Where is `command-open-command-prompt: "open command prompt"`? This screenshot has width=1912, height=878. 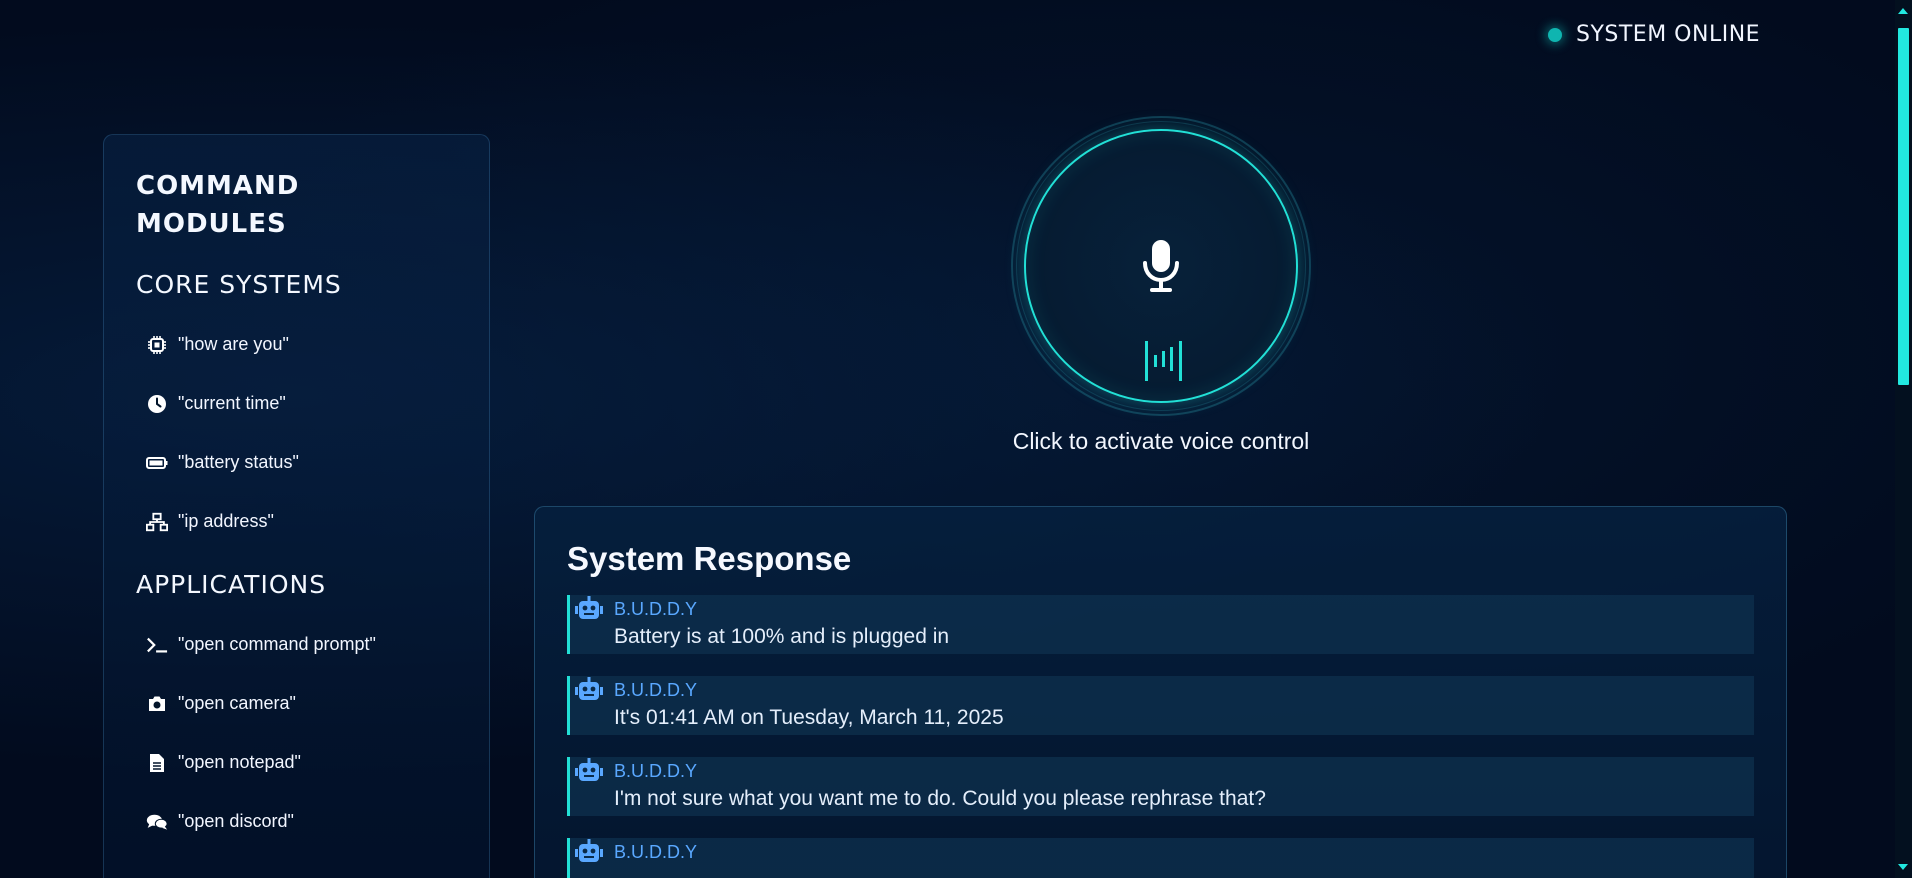 command-open-command-prompt: "open command prompt" is located at coordinates (312, 644).